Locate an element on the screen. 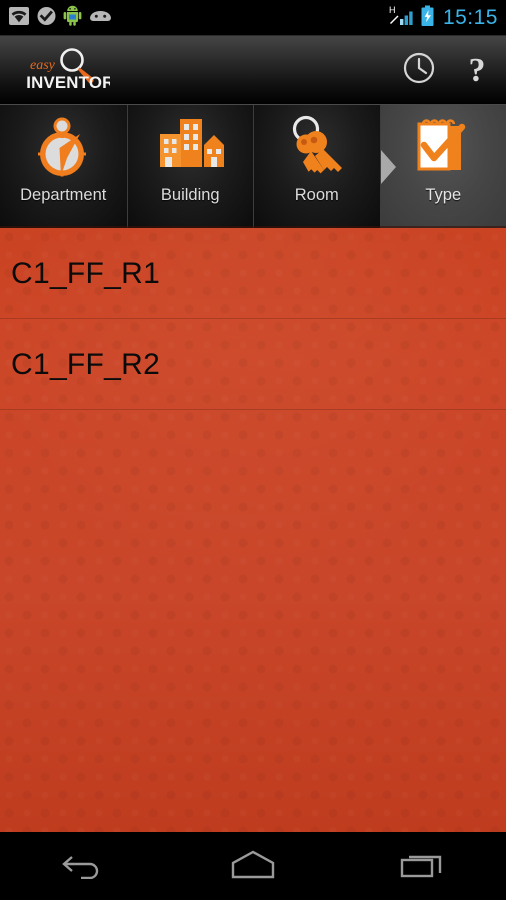  system-navigation-bar is located at coordinates (253, 866).